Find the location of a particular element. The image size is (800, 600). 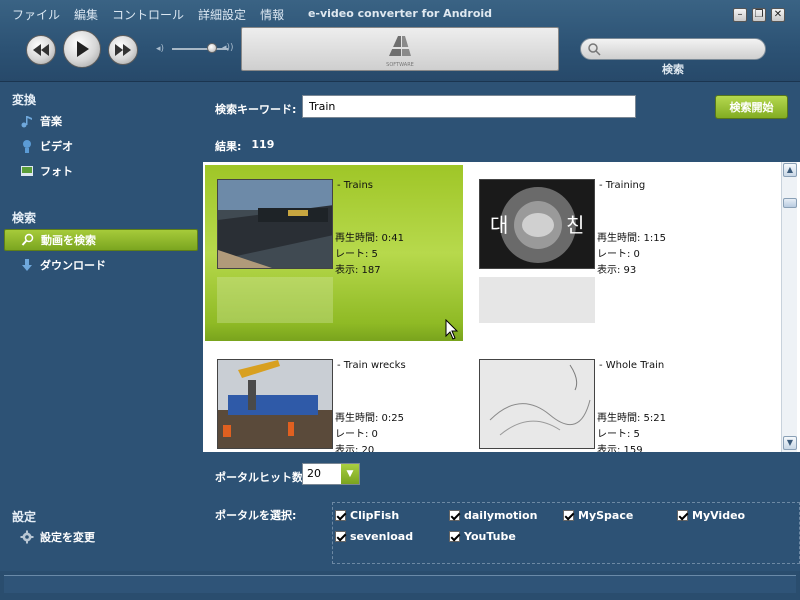

app-title: e-video converter for Android is located at coordinates (400, 13).